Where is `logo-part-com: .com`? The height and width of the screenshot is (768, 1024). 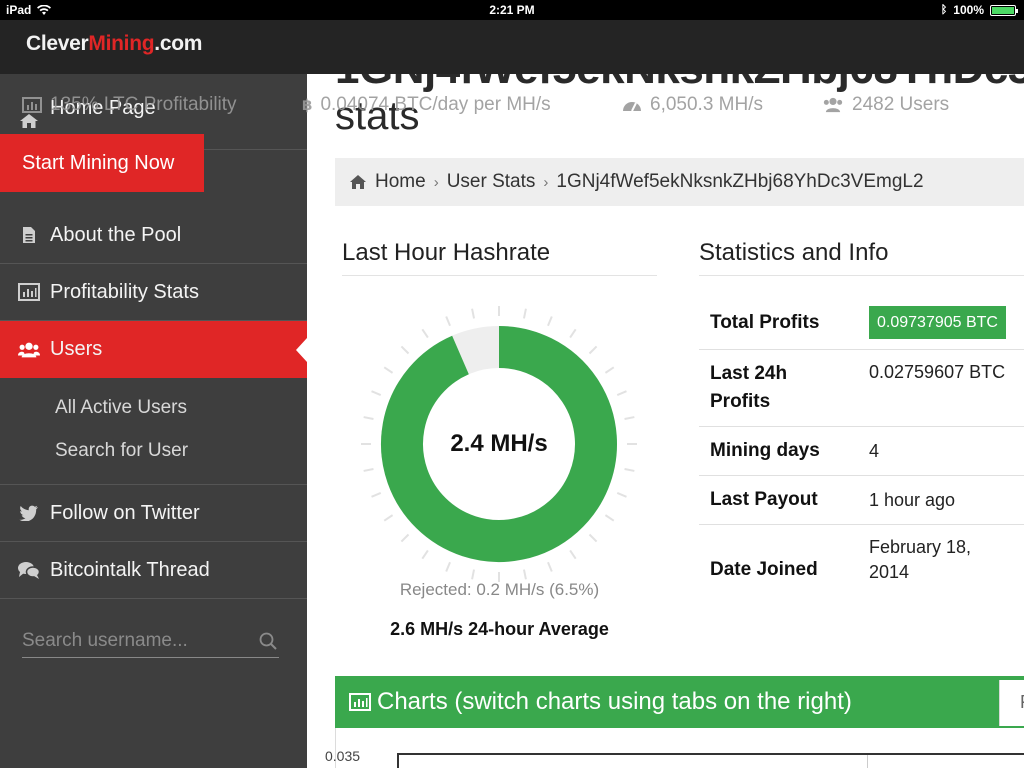 logo-part-com: .com is located at coordinates (178, 43).